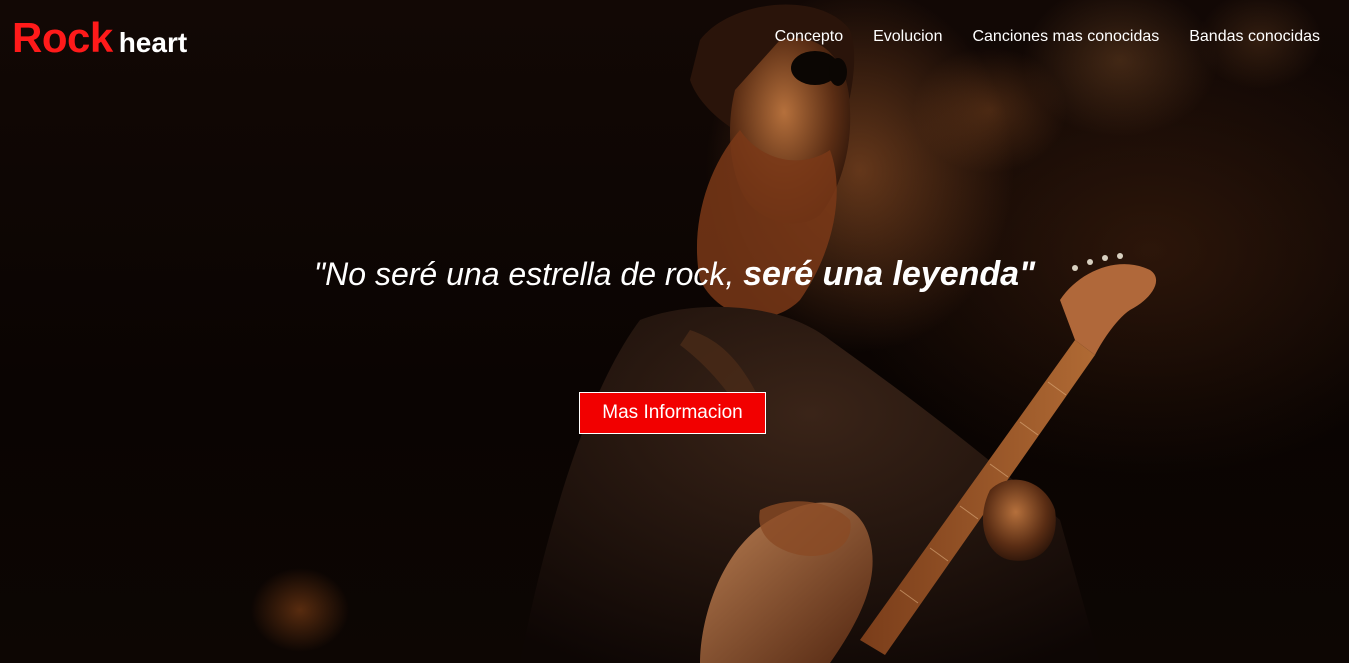 This screenshot has height=663, width=1349. What do you see at coordinates (809, 37) in the screenshot?
I see `nav-link-concepto: Concepto` at bounding box center [809, 37].